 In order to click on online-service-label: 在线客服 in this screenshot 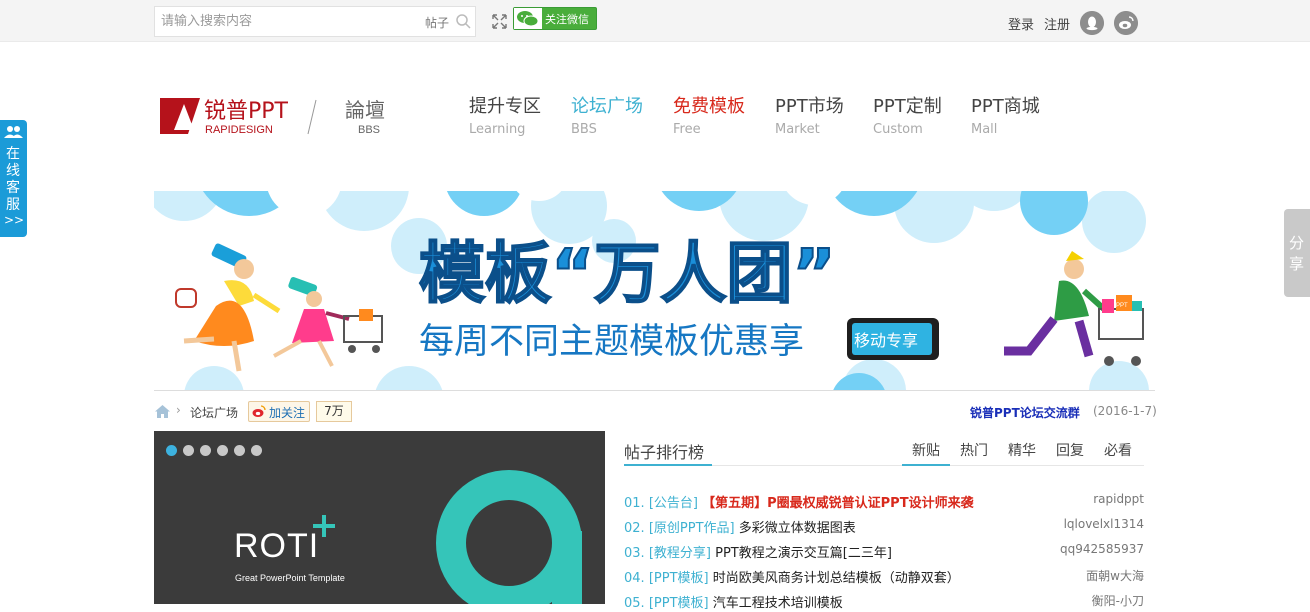, I will do `click(13, 179)`.